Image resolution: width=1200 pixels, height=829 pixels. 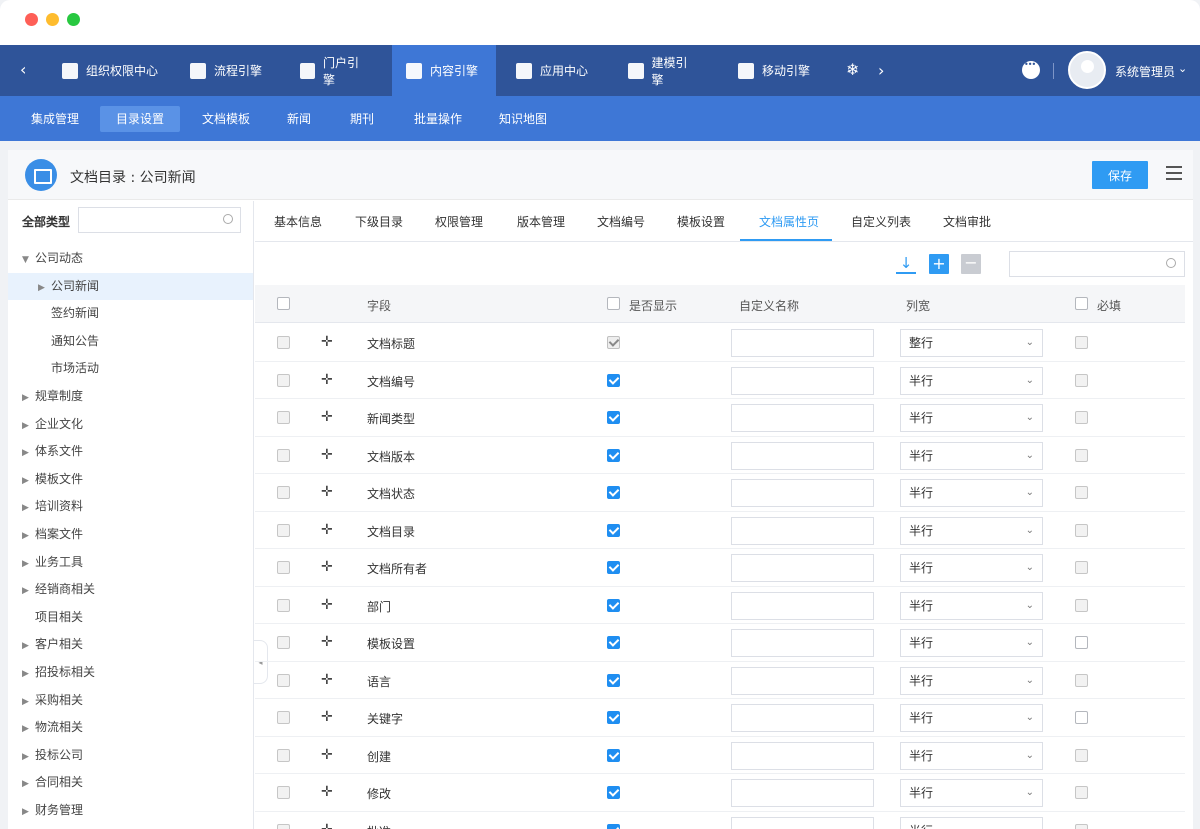 I want to click on add-icon: +, so click(x=939, y=264).